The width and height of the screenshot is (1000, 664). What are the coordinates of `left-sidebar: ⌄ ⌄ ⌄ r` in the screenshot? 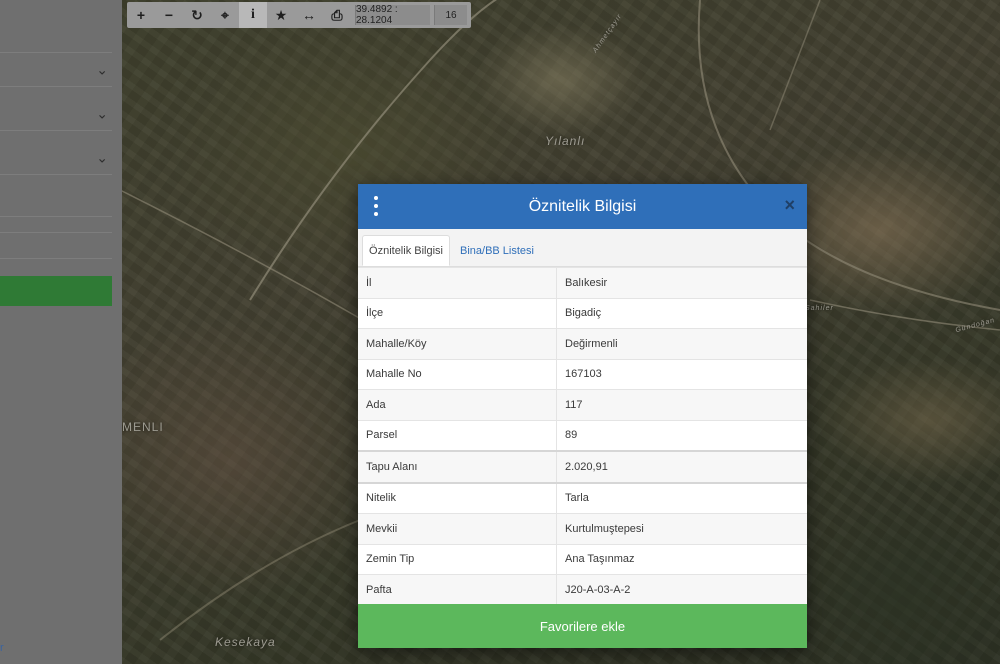 It's located at (61, 332).